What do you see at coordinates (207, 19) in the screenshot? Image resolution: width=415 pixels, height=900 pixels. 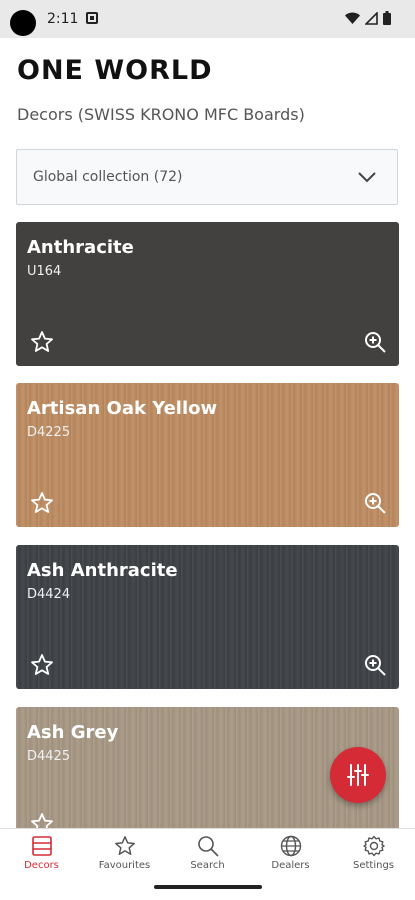 I see `status-bar: 2:11` at bounding box center [207, 19].